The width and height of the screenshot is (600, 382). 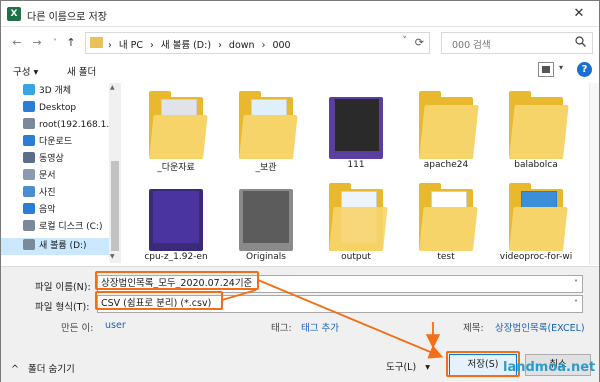 I want to click on sidebar-item-3d-objects: 3D 개체, so click(x=71, y=91).